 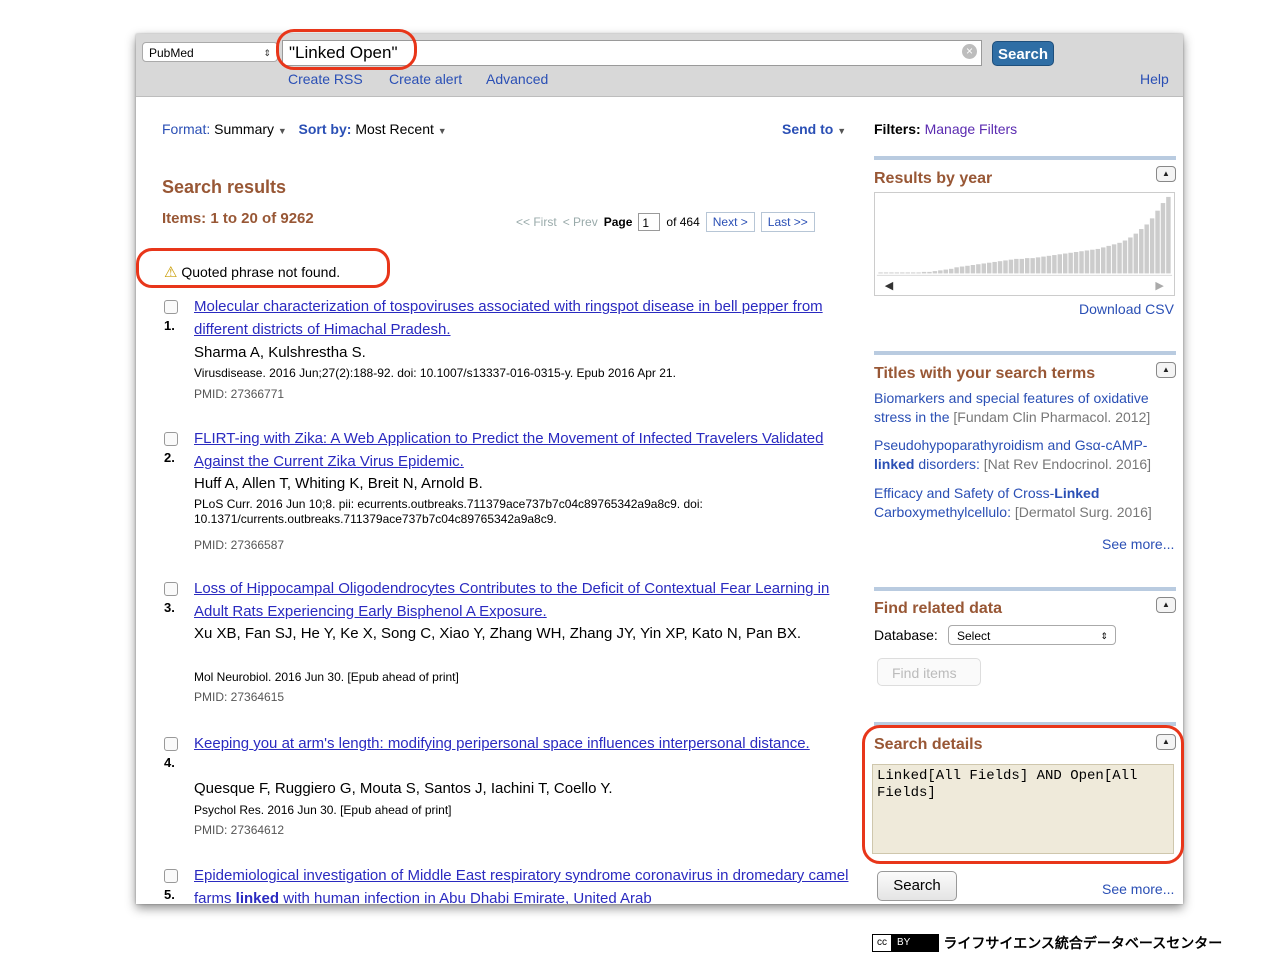 I want to click on sort-value: Most Recent, so click(x=394, y=129).